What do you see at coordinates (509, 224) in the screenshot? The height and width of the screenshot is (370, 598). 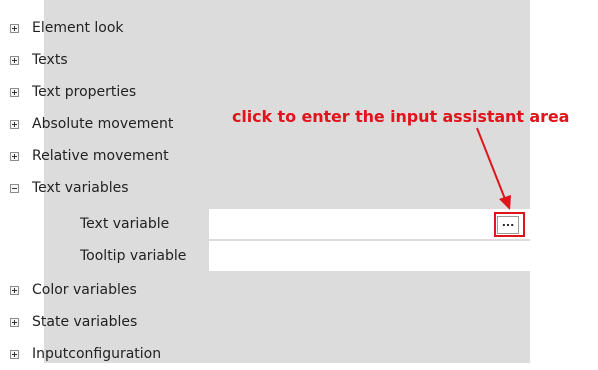 I see `highlight-box` at bounding box center [509, 224].